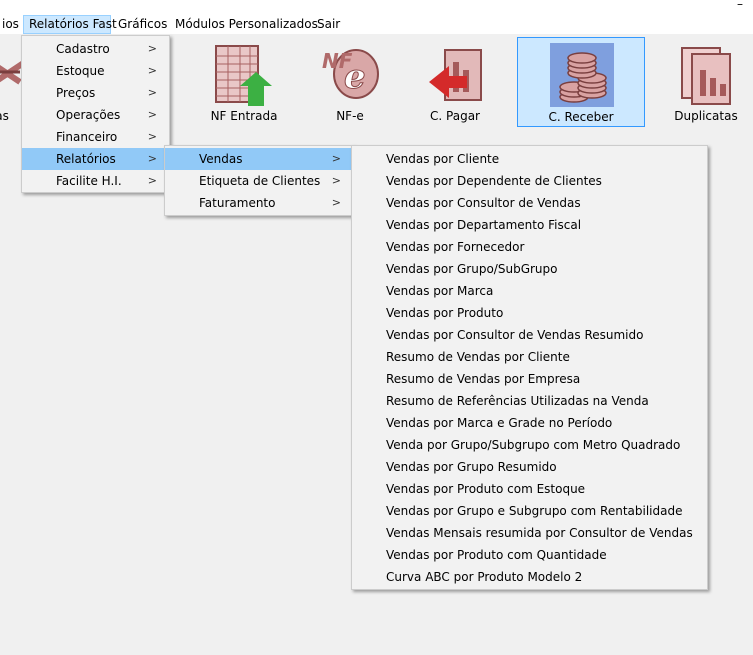 The height and width of the screenshot is (655, 753). I want to click on pay-arrow-icon, so click(455, 75).